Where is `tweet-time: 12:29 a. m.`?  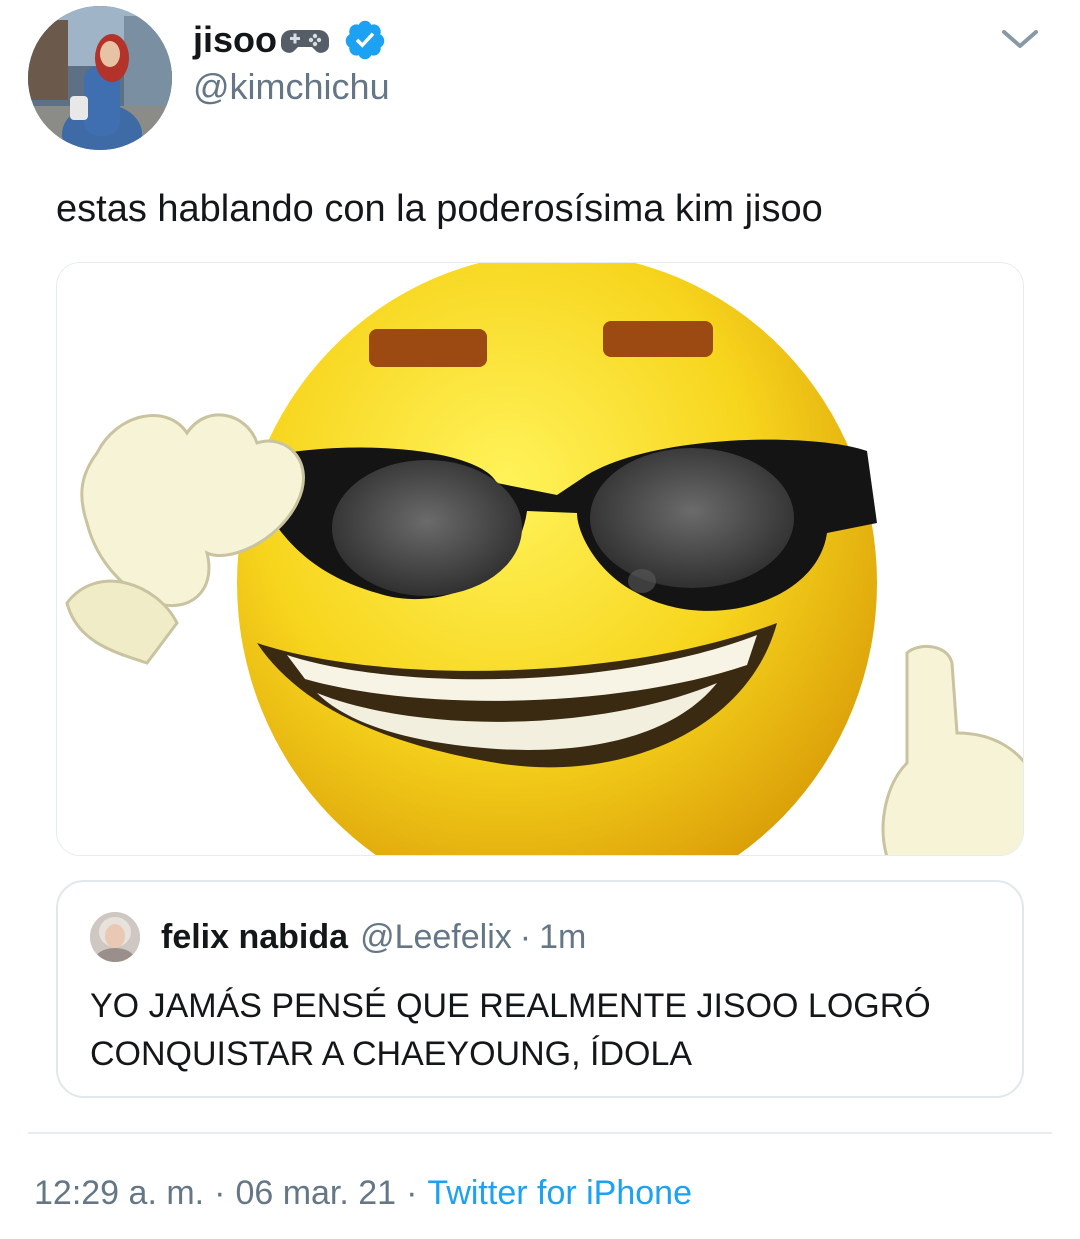 tweet-time: 12:29 a. m. is located at coordinates (119, 1193).